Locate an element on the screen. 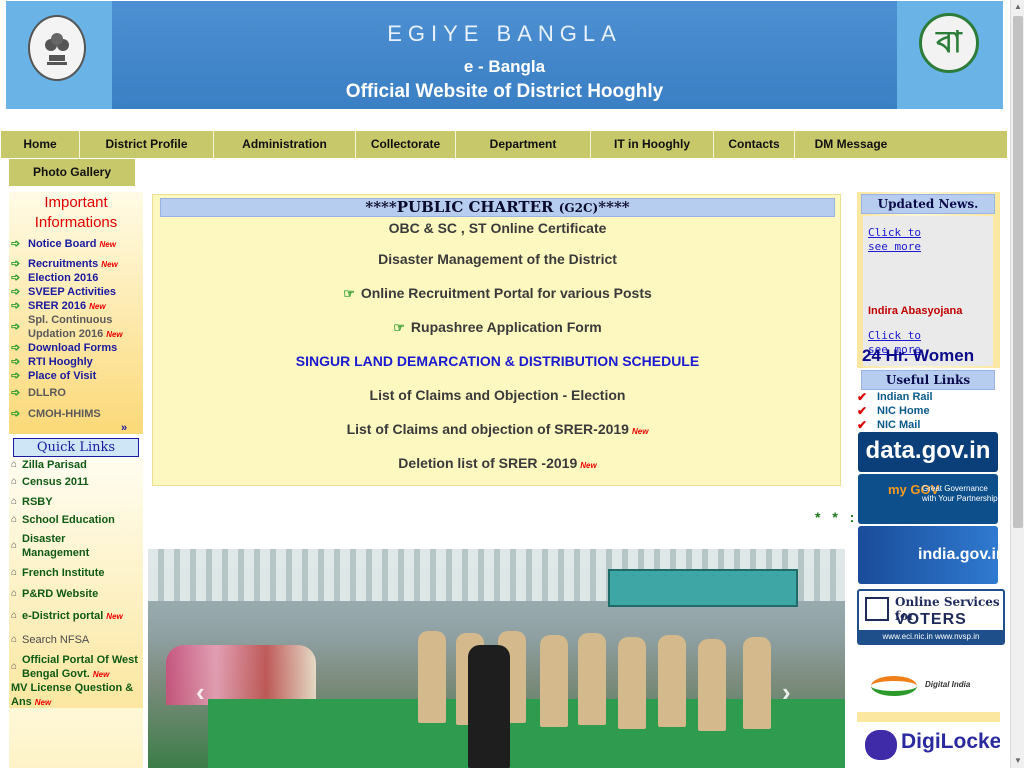  quick-link-label: Disaster Management is located at coordinates (56, 546).